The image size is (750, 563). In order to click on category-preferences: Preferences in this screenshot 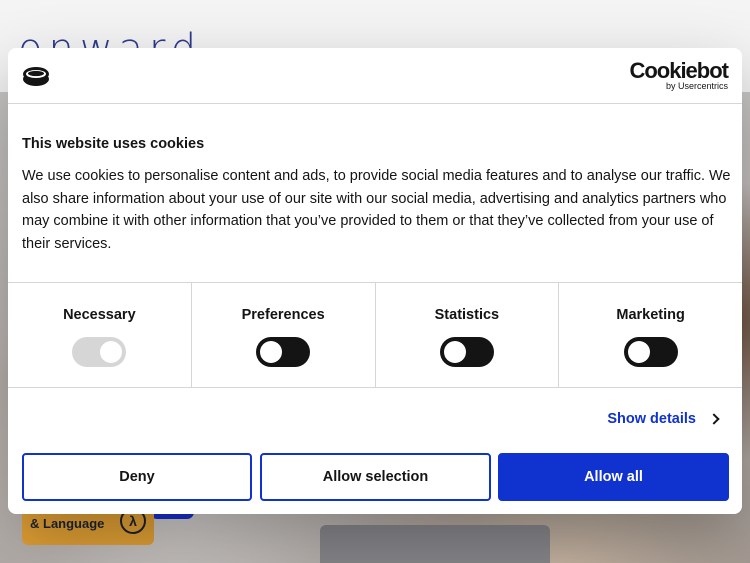, I will do `click(284, 335)`.